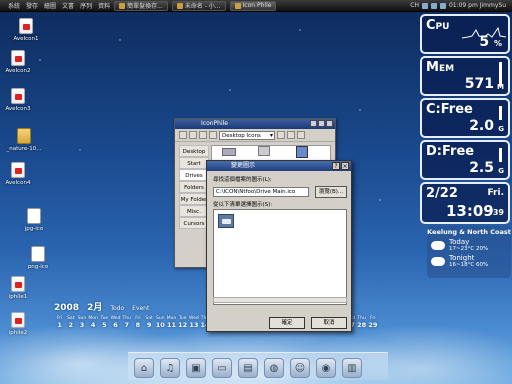  Describe the element at coordinates (140, 308) in the screenshot. I see `event-link: Event` at that location.